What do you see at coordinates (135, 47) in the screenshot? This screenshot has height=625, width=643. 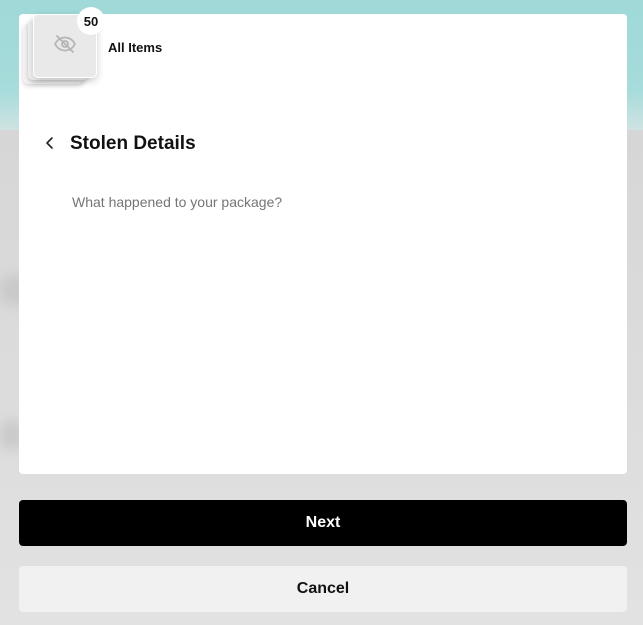 I see `items-label: All Items` at bounding box center [135, 47].